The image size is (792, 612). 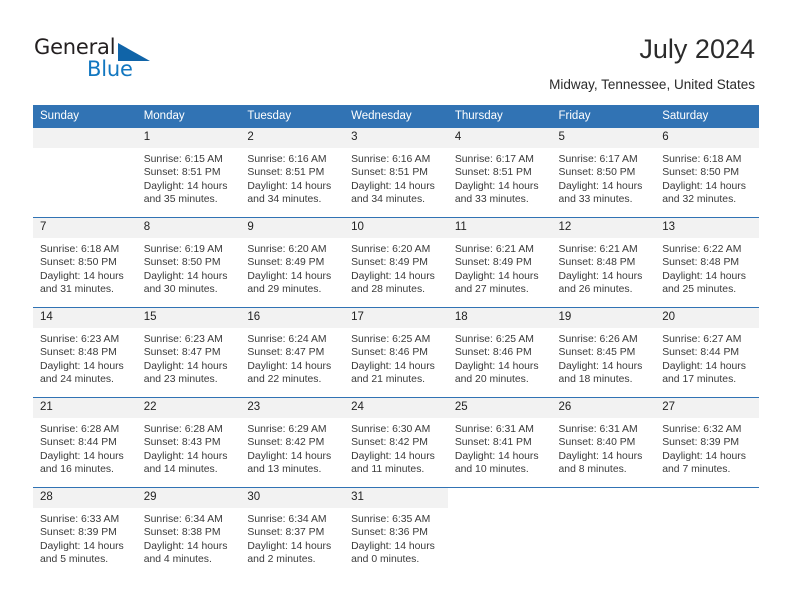 What do you see at coordinates (396, 318) in the screenshot?
I see `day-number: 17` at bounding box center [396, 318].